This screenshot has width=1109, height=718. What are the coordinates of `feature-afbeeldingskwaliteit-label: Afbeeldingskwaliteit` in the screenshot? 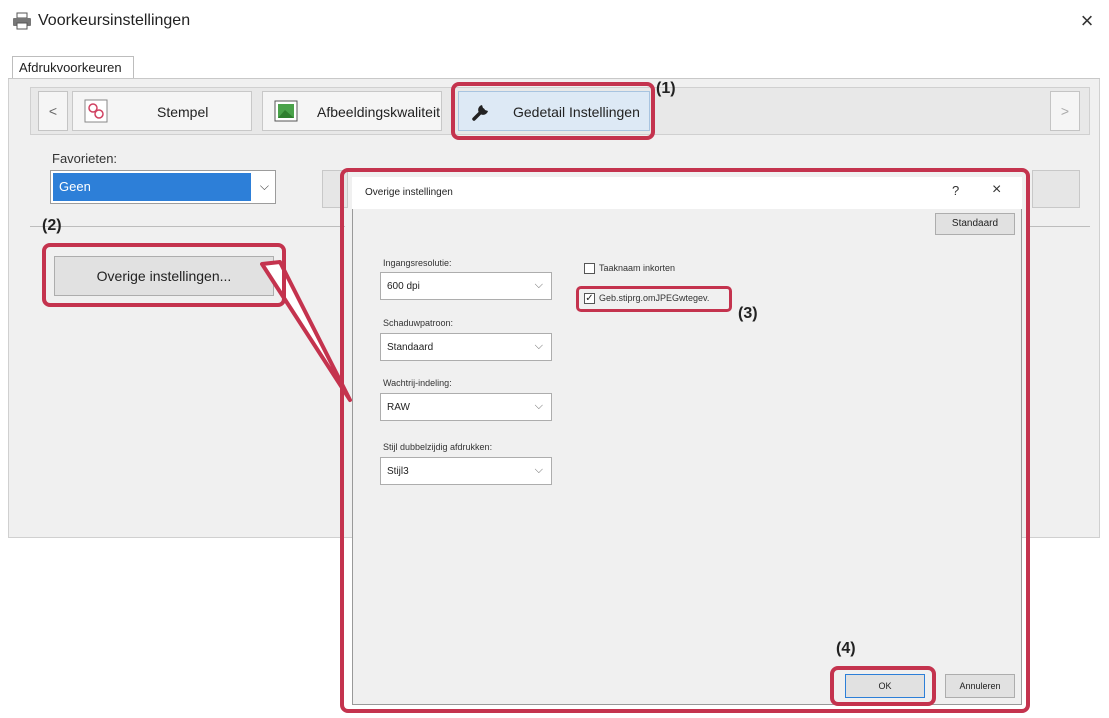 It's located at (378, 112).